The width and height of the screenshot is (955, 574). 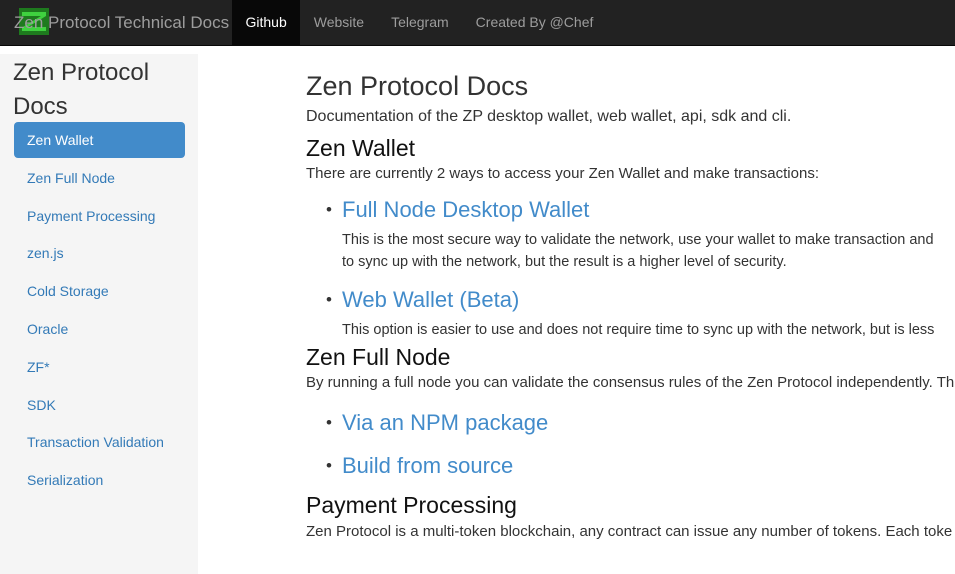 What do you see at coordinates (417, 86) in the screenshot?
I see `page-title: Zen Protocol Docs` at bounding box center [417, 86].